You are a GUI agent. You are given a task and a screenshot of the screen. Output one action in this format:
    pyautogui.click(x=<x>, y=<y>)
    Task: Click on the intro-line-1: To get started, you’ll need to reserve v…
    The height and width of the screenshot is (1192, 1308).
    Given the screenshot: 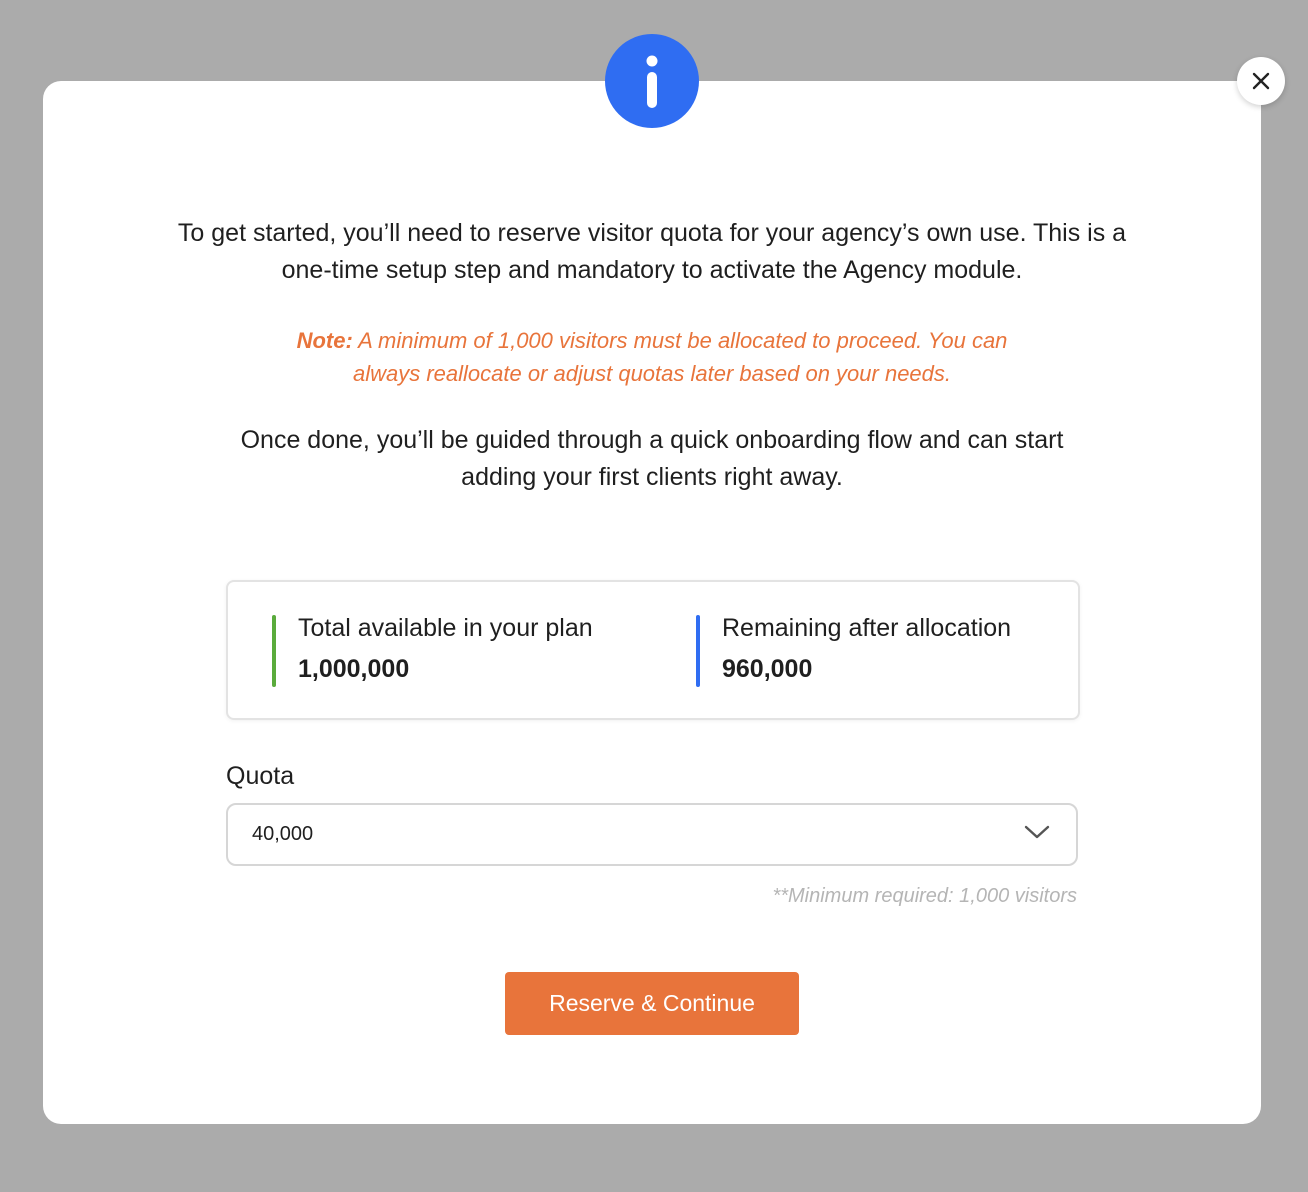 What is the action you would take?
    pyautogui.click(x=652, y=233)
    